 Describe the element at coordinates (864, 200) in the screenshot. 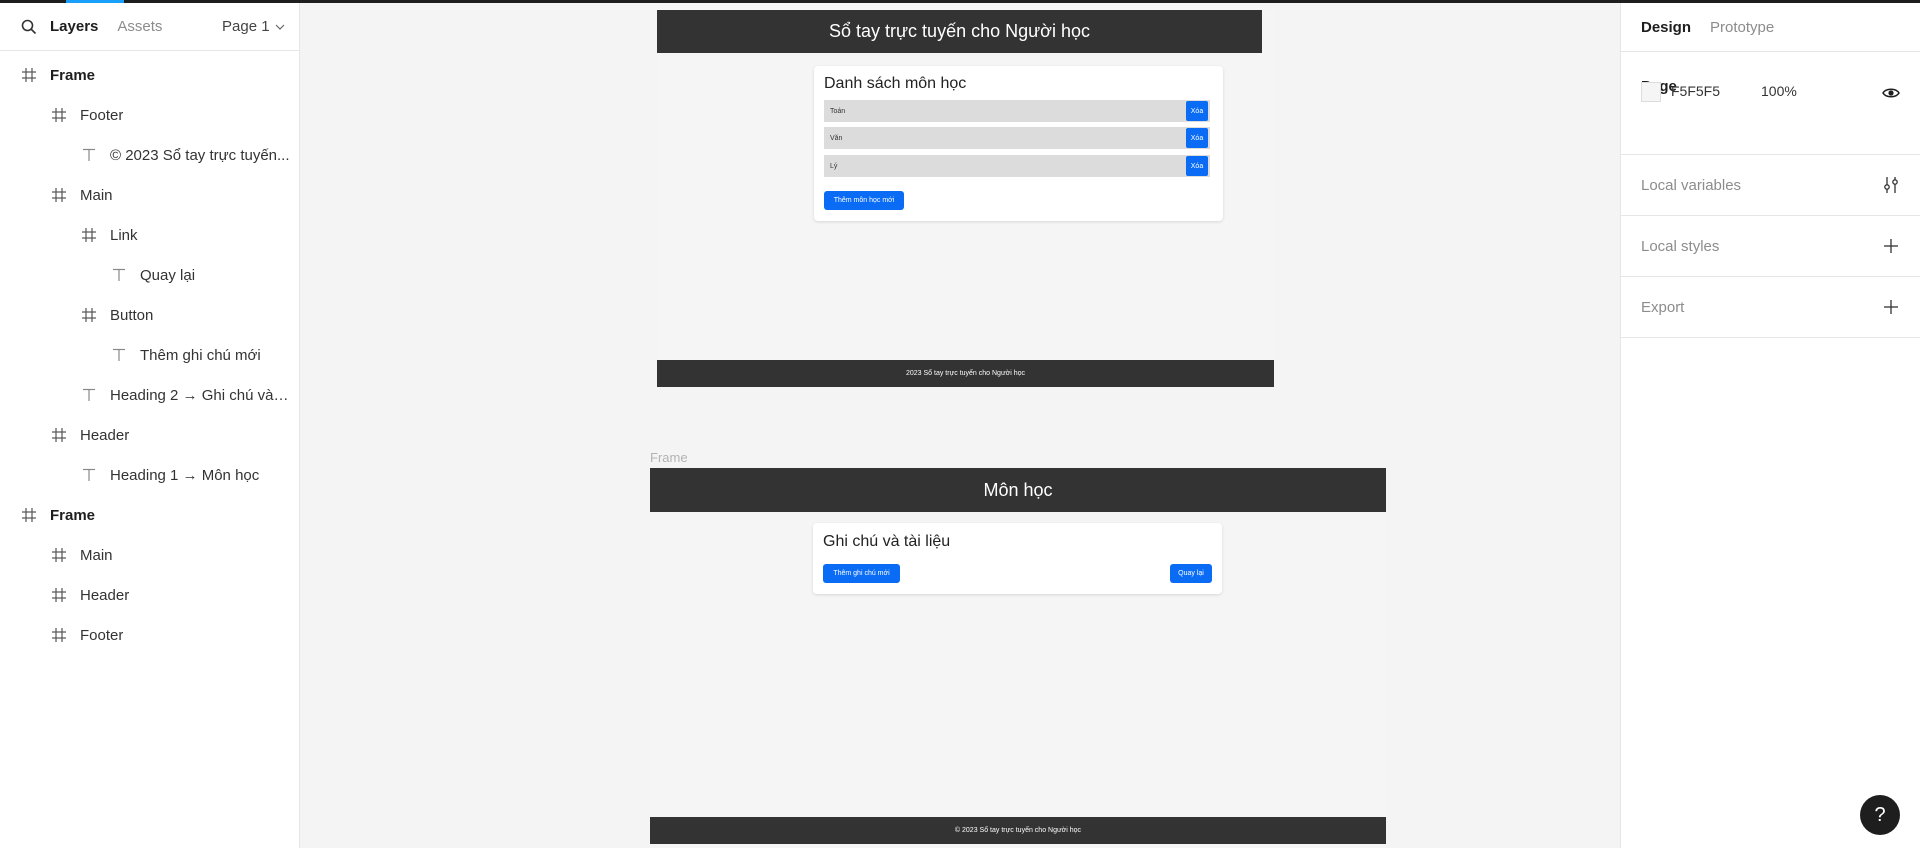

I see `add-subject-button: Thêm môn học mới` at that location.